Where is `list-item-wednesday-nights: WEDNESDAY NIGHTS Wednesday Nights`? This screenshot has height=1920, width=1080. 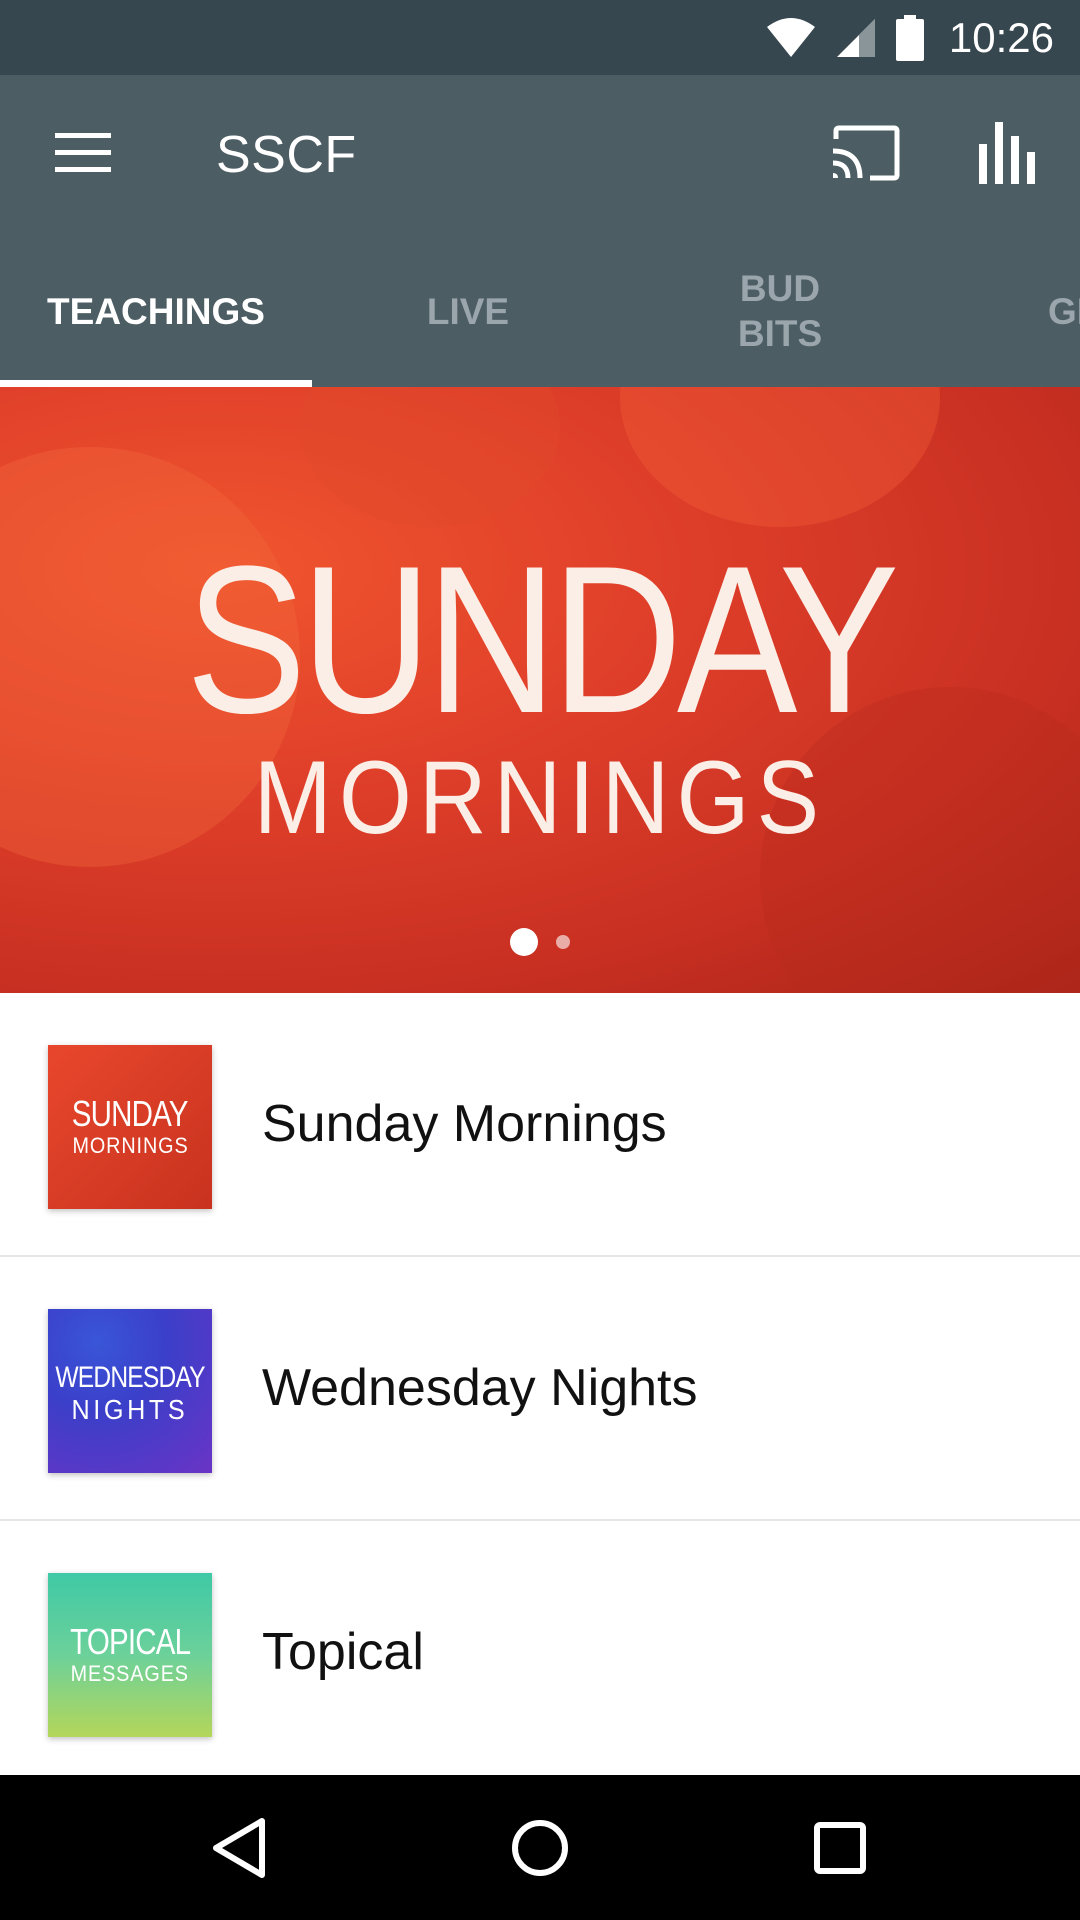 list-item-wednesday-nights: WEDNESDAY NIGHTS Wednesday Nights is located at coordinates (540, 1389).